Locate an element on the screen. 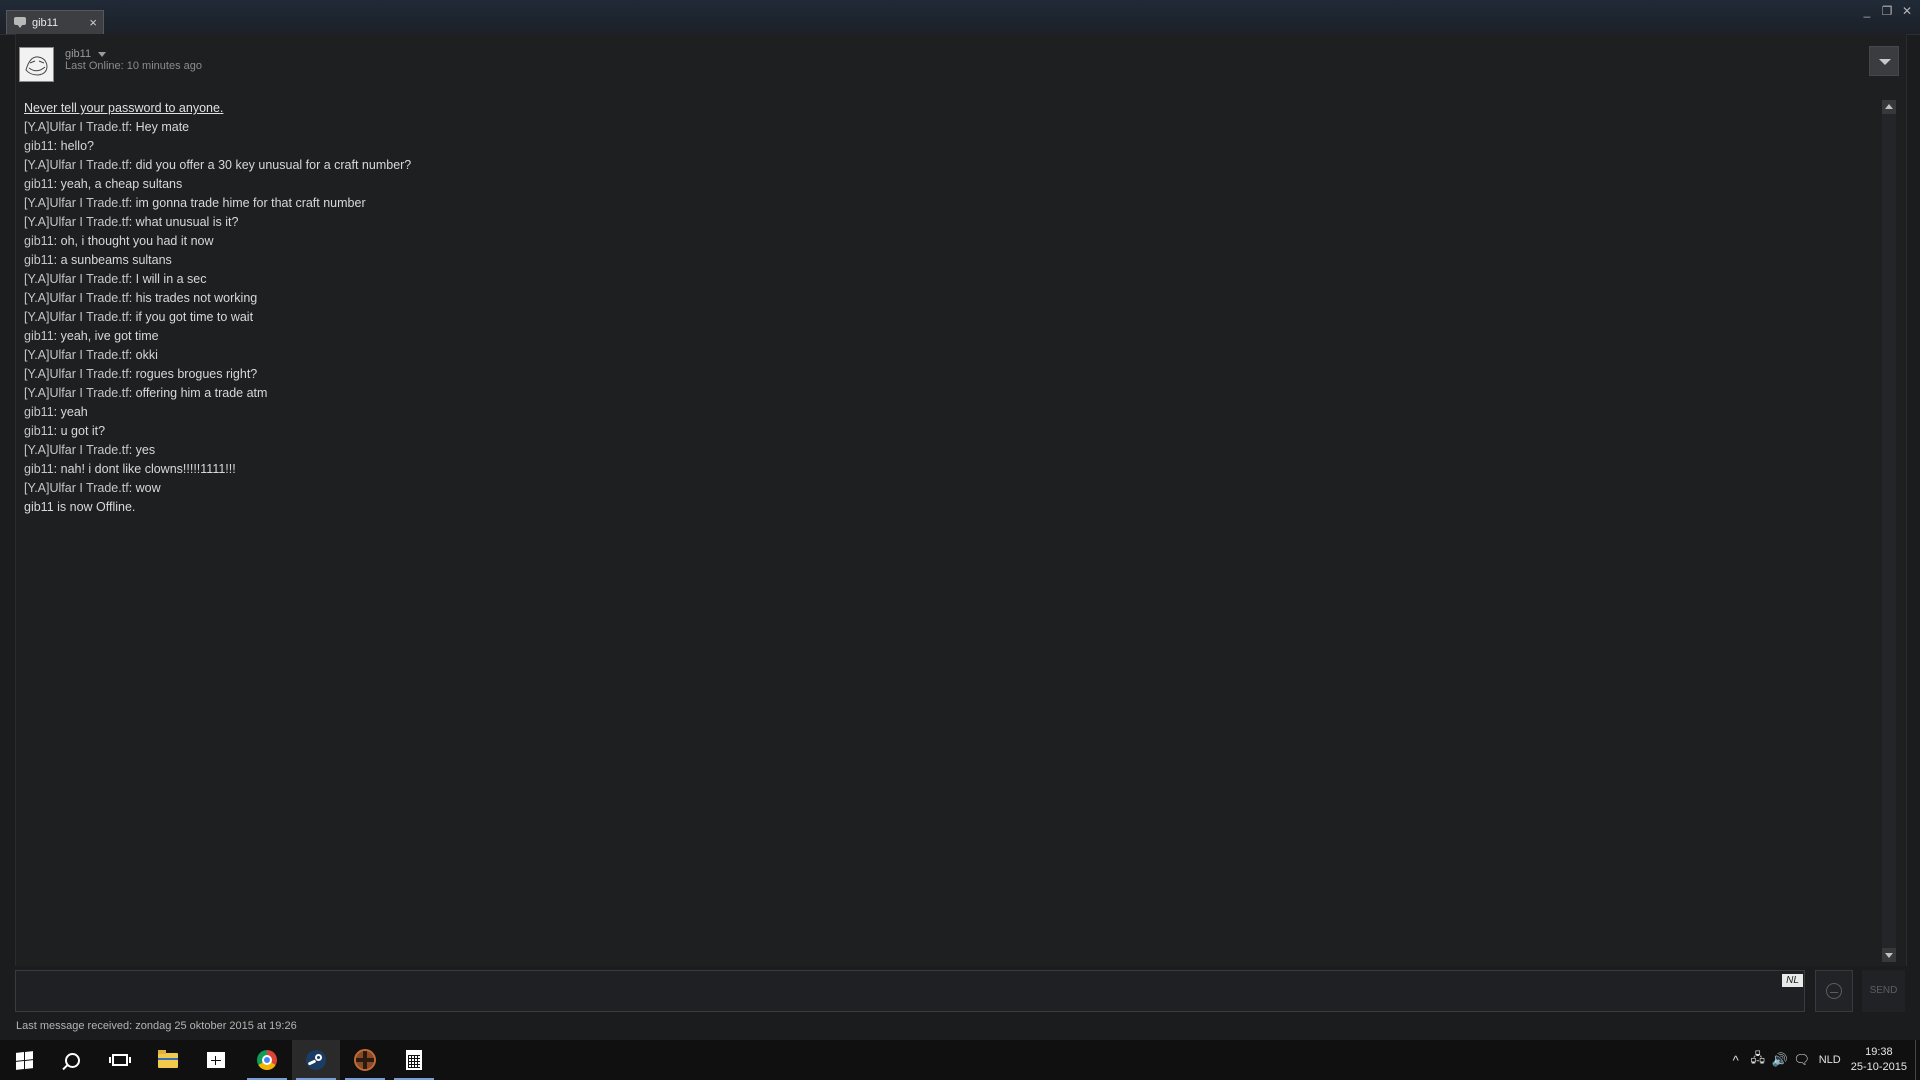 This screenshot has width=1920, height=1080. chrome-button is located at coordinates (267, 1060).